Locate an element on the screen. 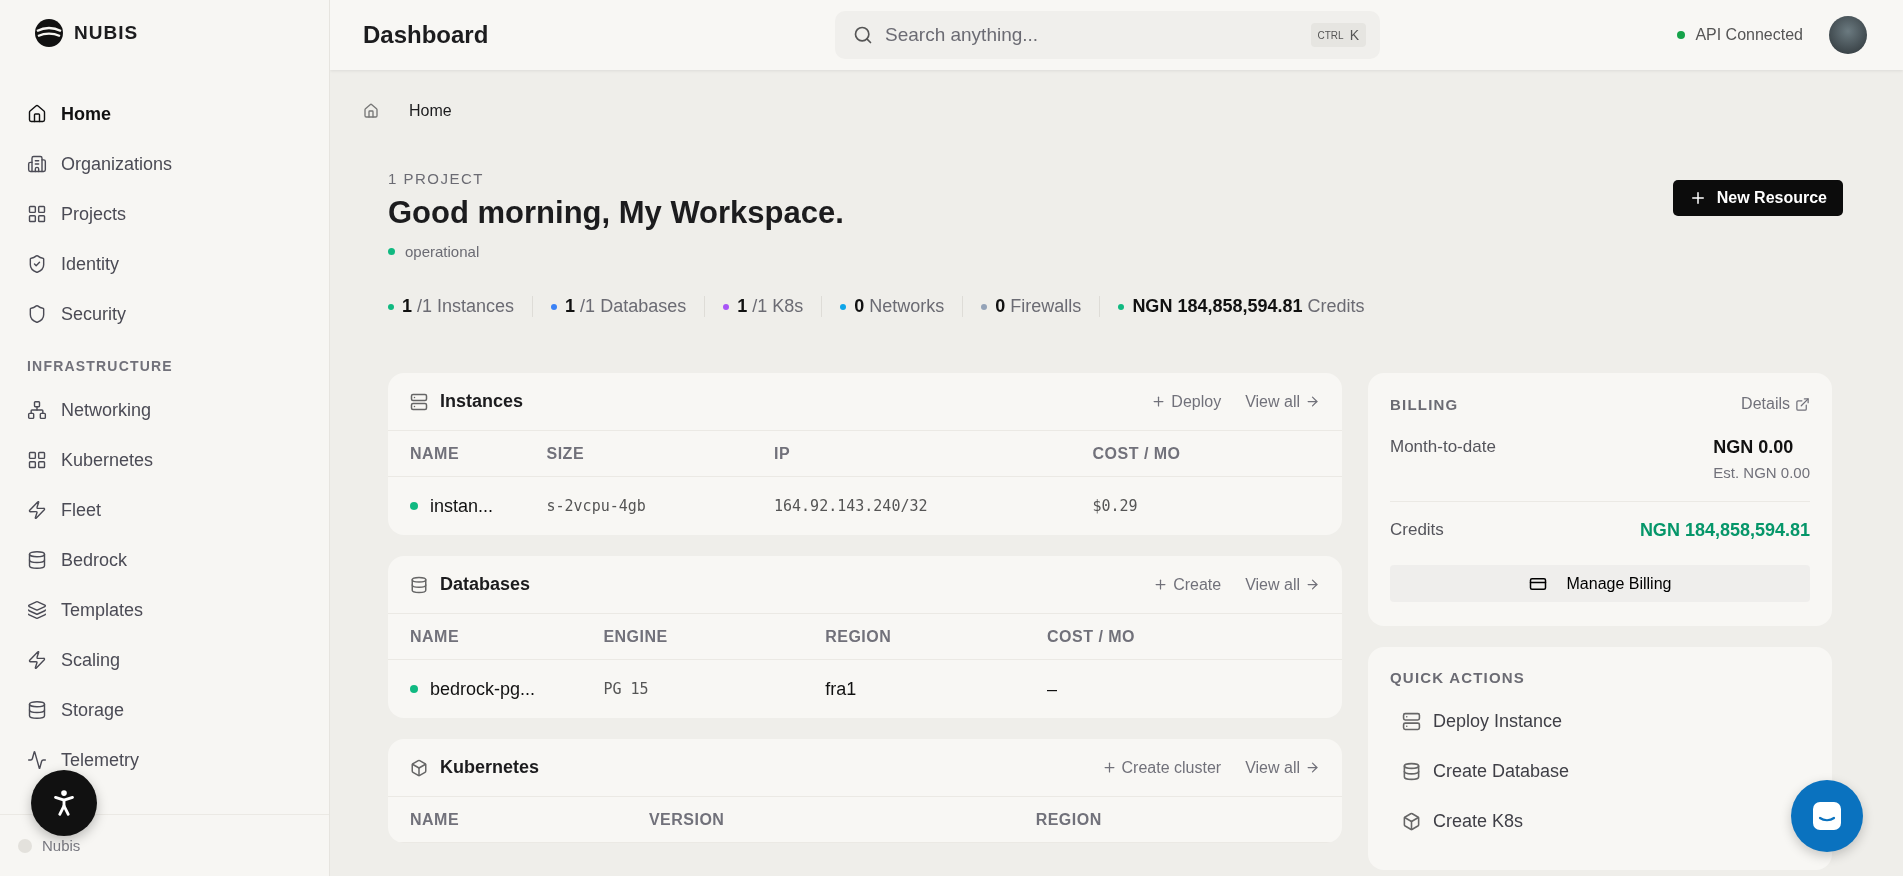  layers-icon is located at coordinates (37, 610).